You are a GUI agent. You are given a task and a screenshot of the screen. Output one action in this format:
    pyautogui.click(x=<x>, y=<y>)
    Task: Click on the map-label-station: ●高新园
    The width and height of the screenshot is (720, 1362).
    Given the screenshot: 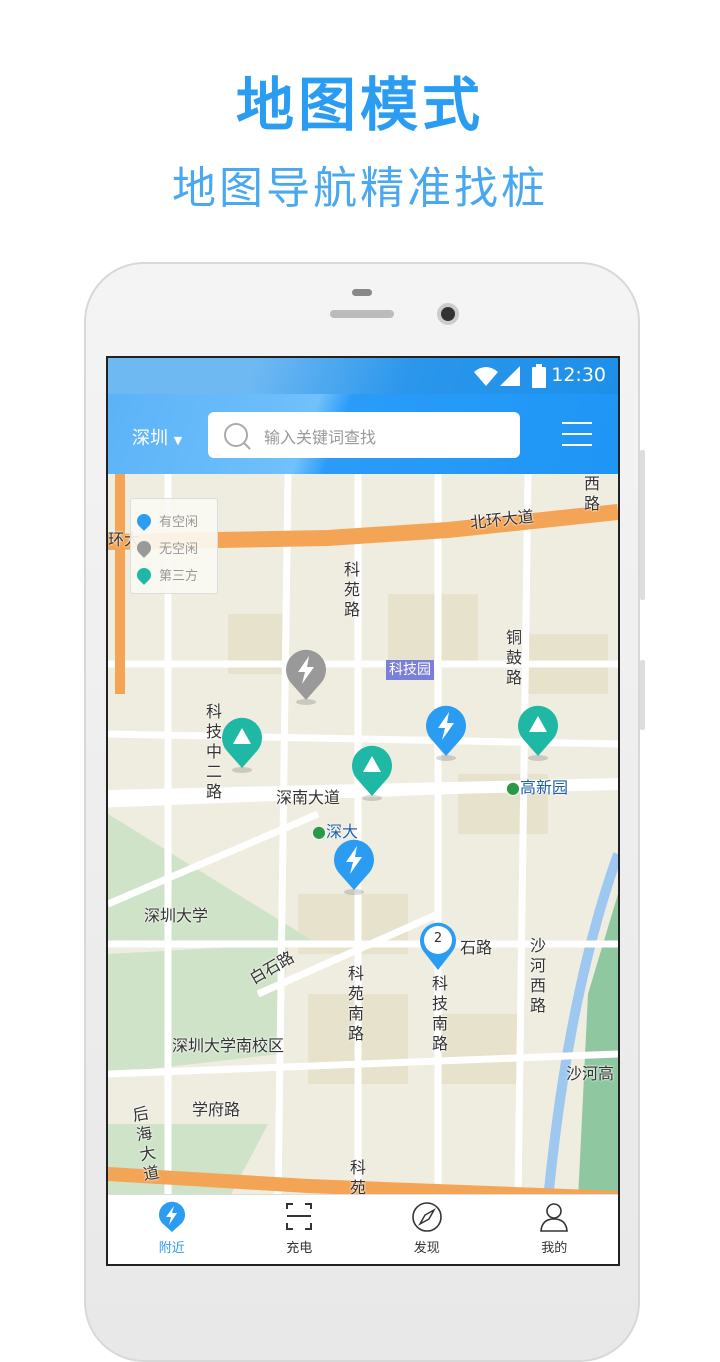 What is the action you would take?
    pyautogui.click(x=537, y=787)
    